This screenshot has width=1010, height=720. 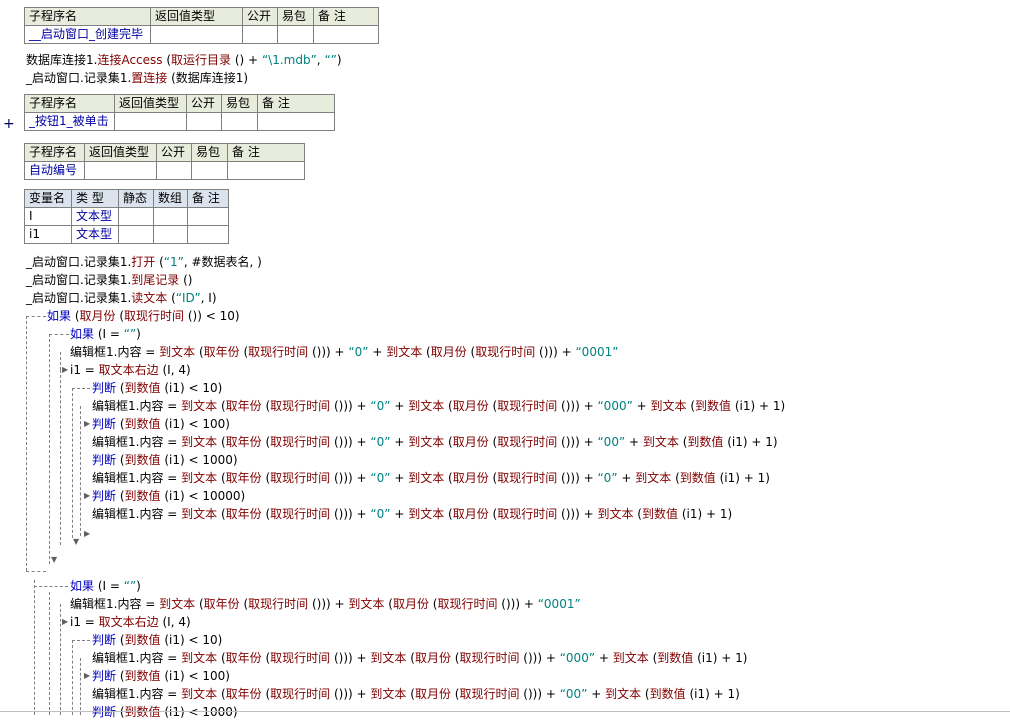 What do you see at coordinates (260, 16) in the screenshot?
I see `col-public: 公开` at bounding box center [260, 16].